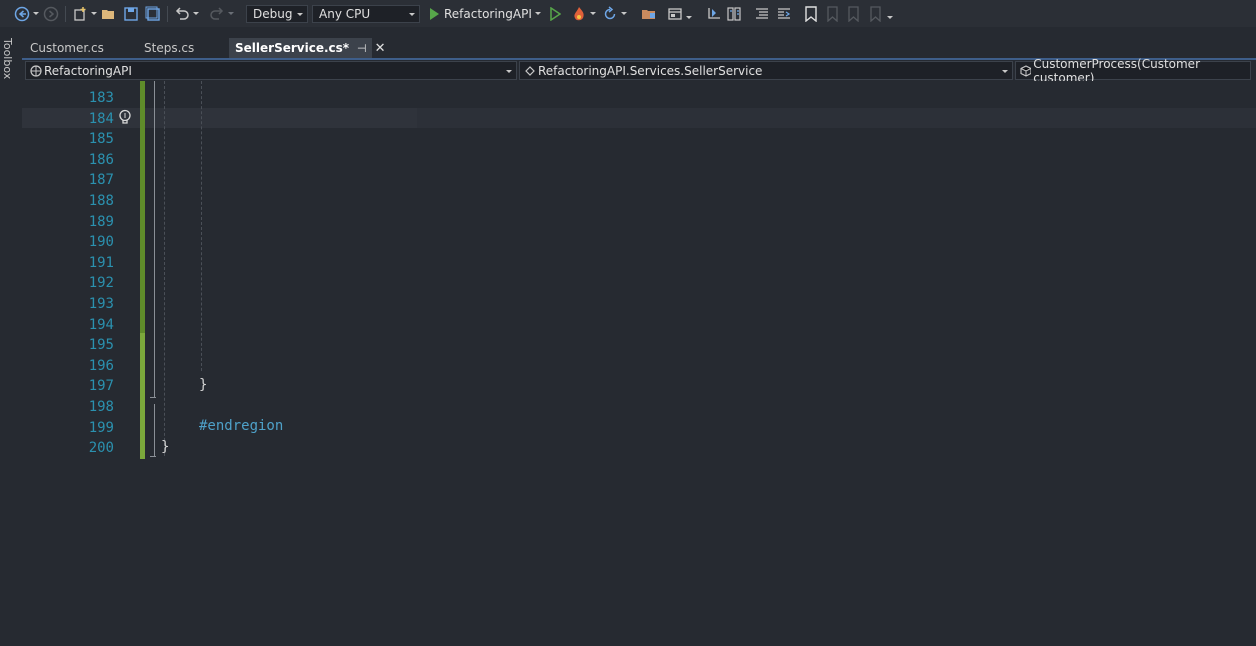 The image size is (1256, 646). I want to click on closing-brace: }, so click(203, 385).